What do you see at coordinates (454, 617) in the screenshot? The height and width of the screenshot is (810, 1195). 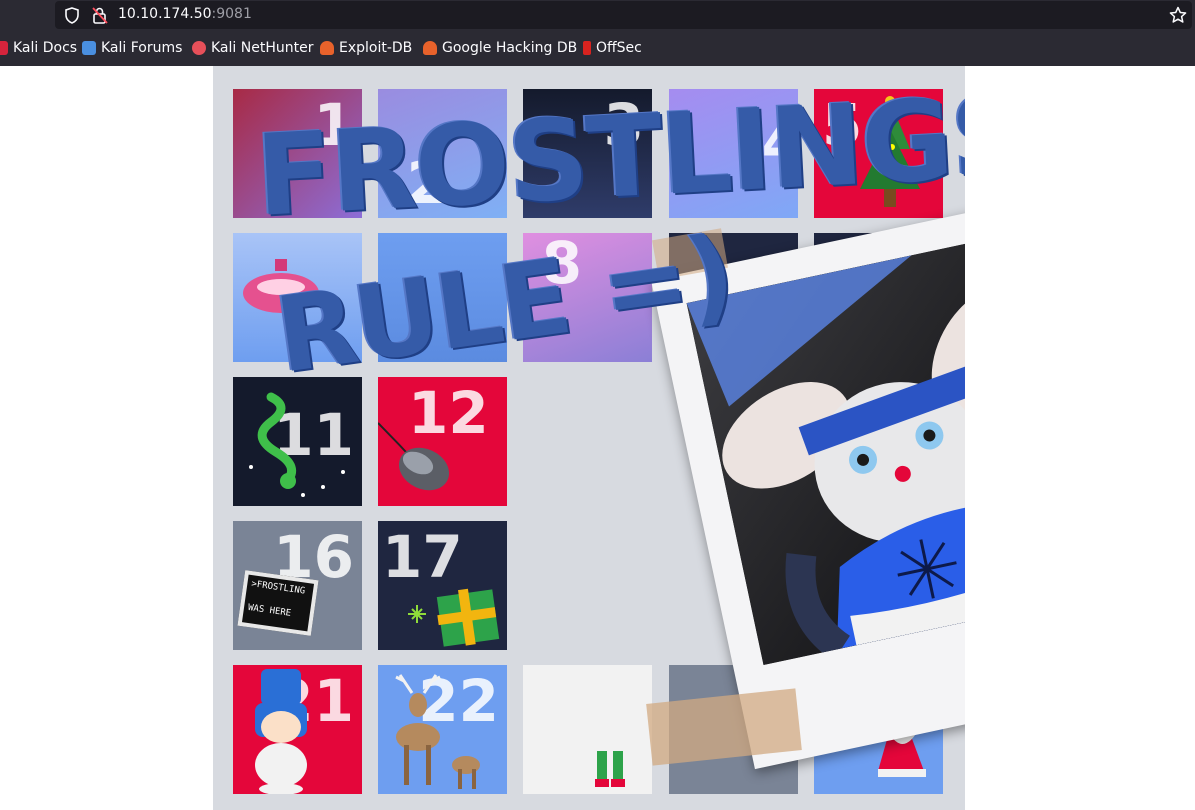 I see `gift-icon` at bounding box center [454, 617].